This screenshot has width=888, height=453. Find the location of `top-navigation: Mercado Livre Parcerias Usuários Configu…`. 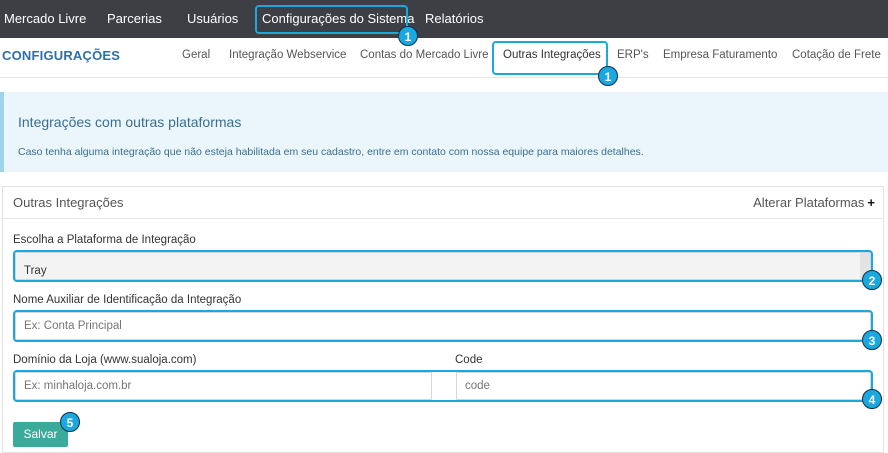

top-navigation: Mercado Livre Parcerias Usuários Configu… is located at coordinates (444, 19).